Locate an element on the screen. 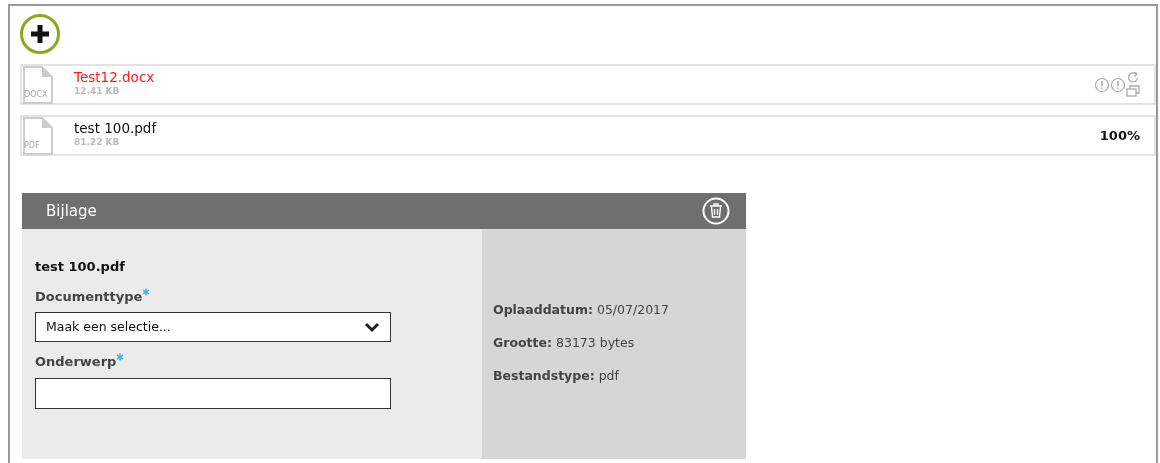 The image size is (1160, 463). detail-text: Grootte: 83173 bytes is located at coordinates (564, 342).